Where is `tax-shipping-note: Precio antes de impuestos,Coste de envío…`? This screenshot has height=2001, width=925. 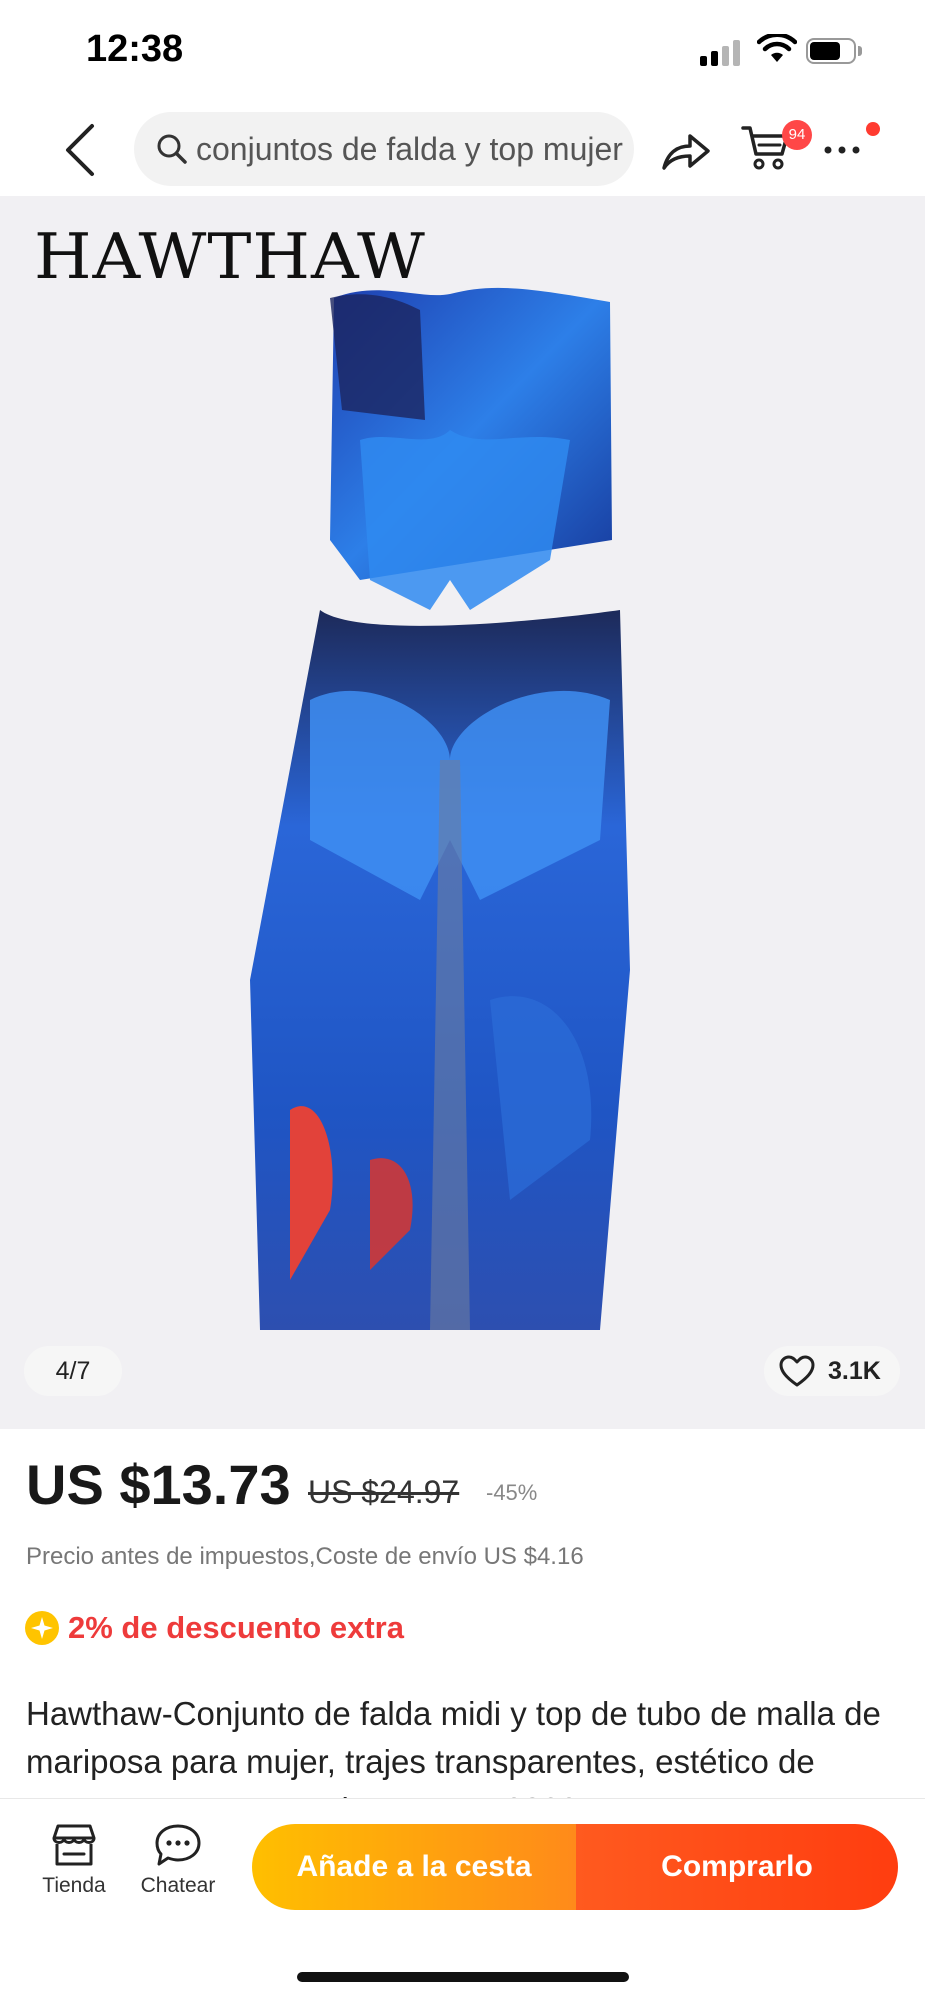 tax-shipping-note: Precio antes de impuestos,Coste de envío… is located at coordinates (305, 1556).